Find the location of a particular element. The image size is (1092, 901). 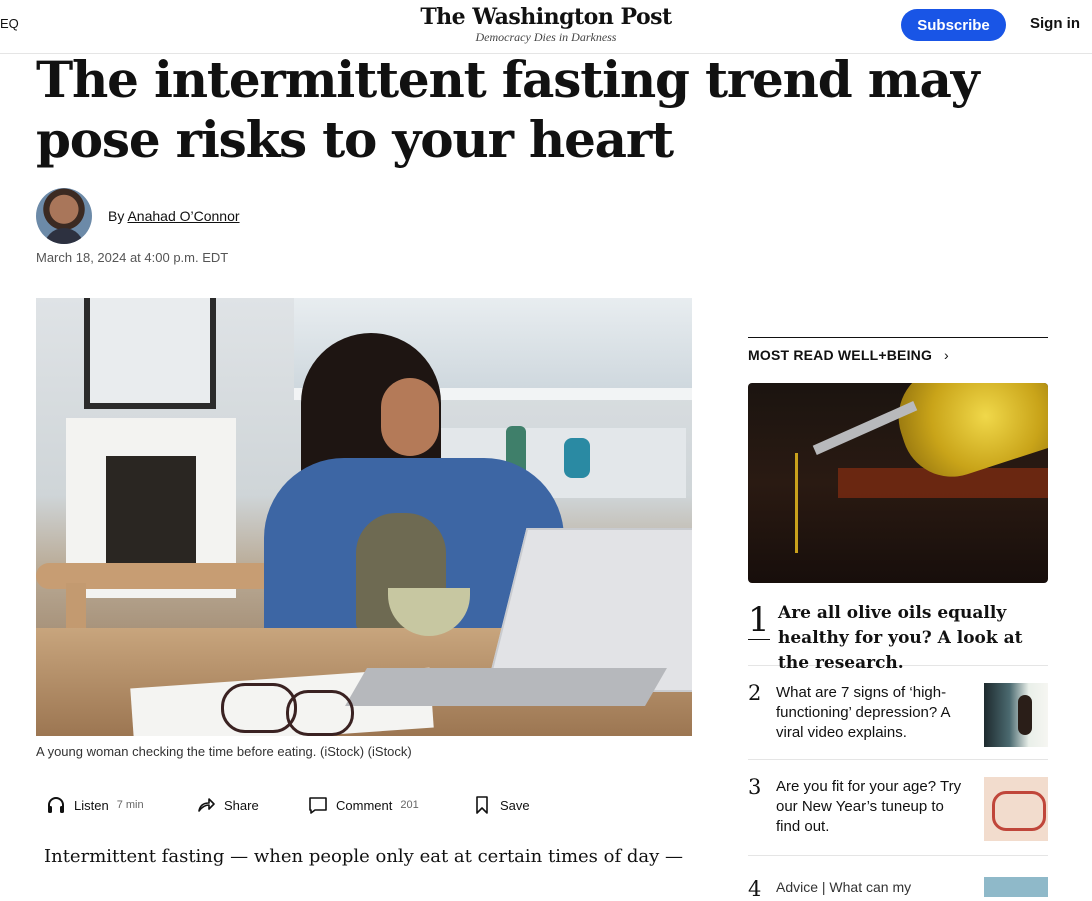

olive-oil-image is located at coordinates (898, 483).